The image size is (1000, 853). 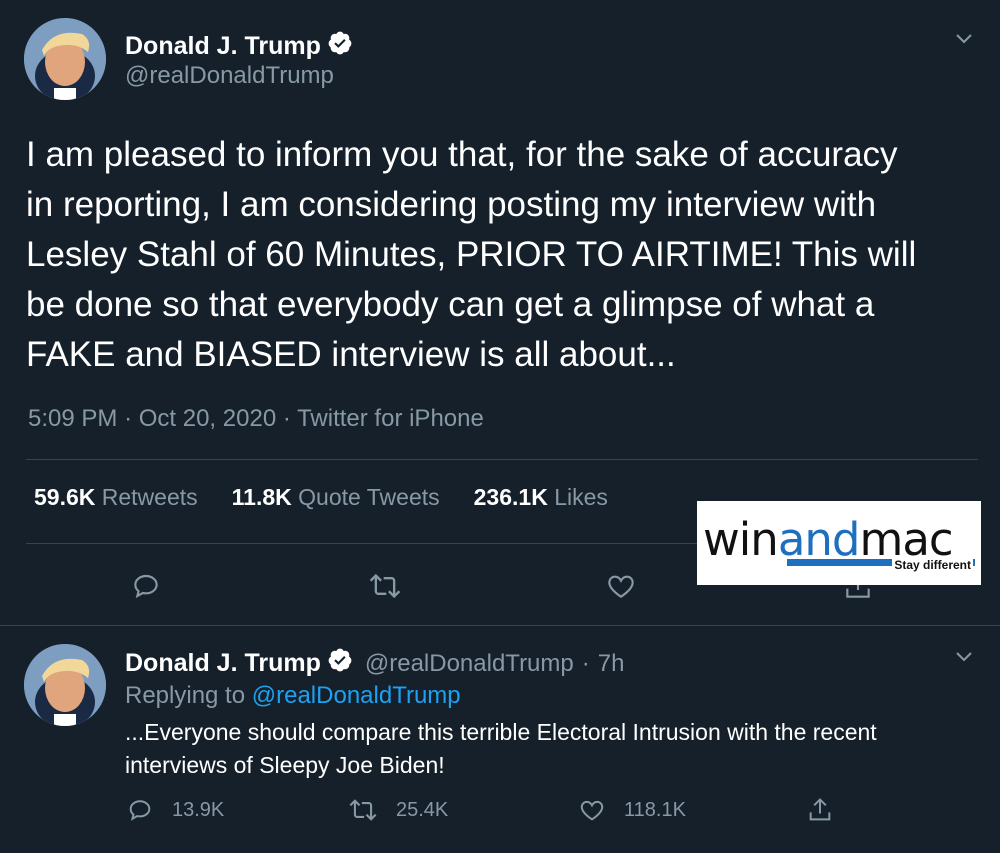 I want to click on quote-tweets-label: Quote Tweets, so click(x=369, y=497).